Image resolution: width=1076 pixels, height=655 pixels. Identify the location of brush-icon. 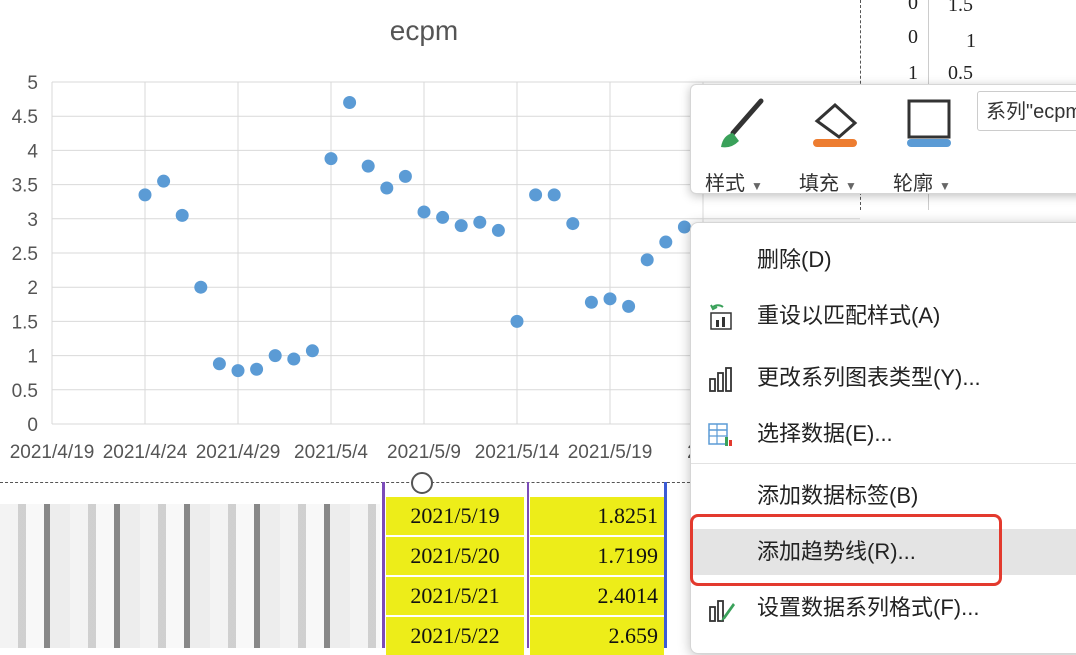
(742, 123).